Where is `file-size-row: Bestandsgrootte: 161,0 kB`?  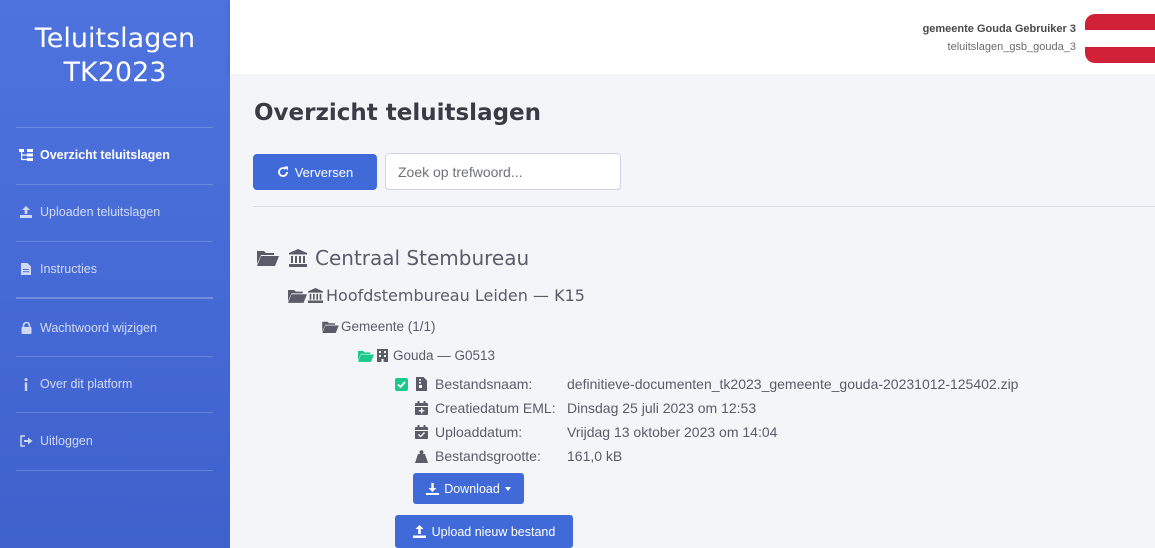
file-size-row: Bestandsgrootte: 161,0 kB is located at coordinates (517, 456).